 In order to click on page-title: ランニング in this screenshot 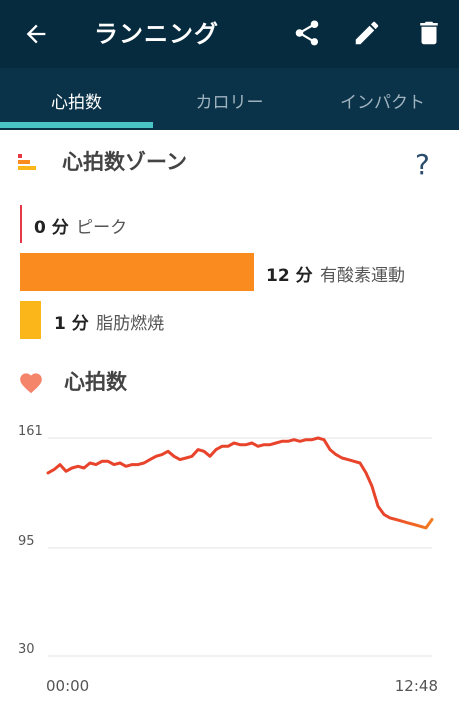, I will do `click(156, 34)`.